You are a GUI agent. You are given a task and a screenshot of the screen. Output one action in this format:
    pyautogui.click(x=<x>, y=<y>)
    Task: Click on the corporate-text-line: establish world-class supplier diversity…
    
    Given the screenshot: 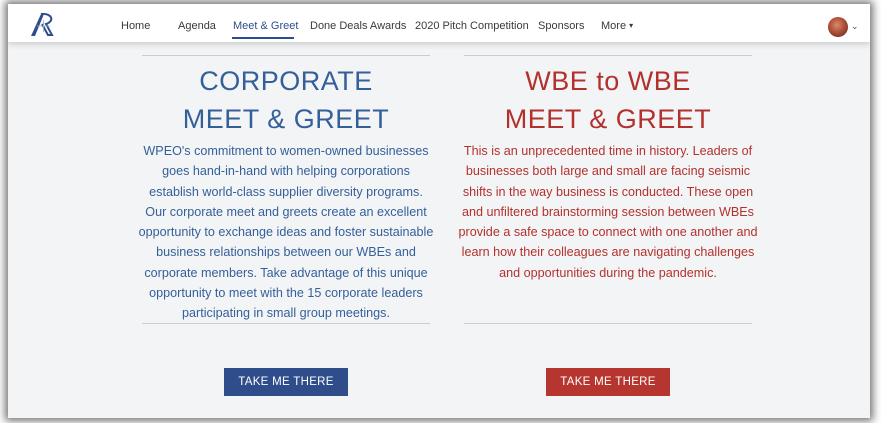 What is the action you would take?
    pyautogui.click(x=286, y=191)
    